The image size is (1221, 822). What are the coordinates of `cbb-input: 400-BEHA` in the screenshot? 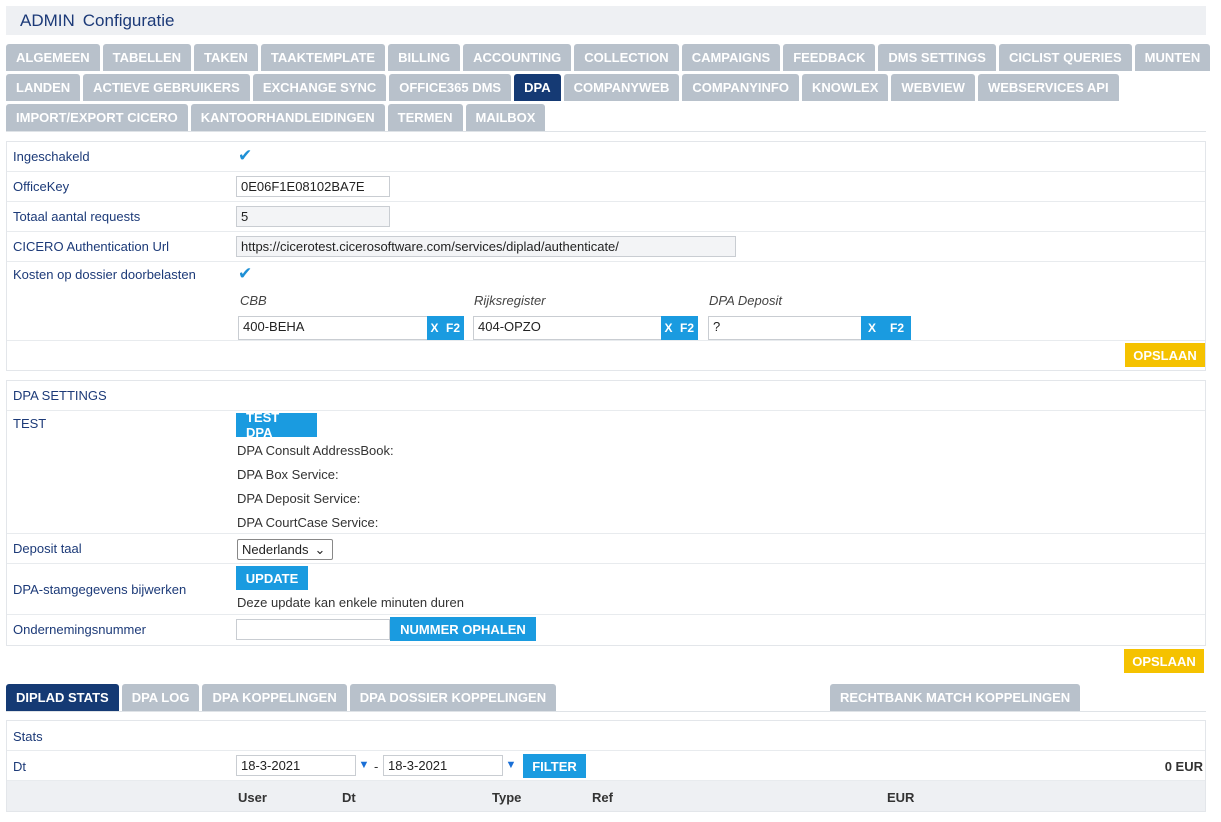 It's located at (333, 328).